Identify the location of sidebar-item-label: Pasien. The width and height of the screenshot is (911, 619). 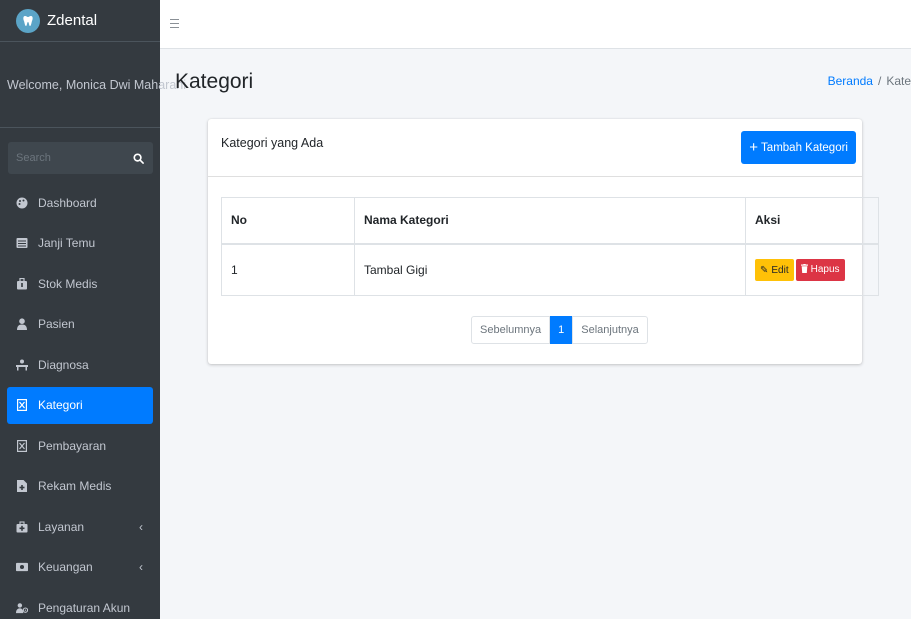
(56, 324).